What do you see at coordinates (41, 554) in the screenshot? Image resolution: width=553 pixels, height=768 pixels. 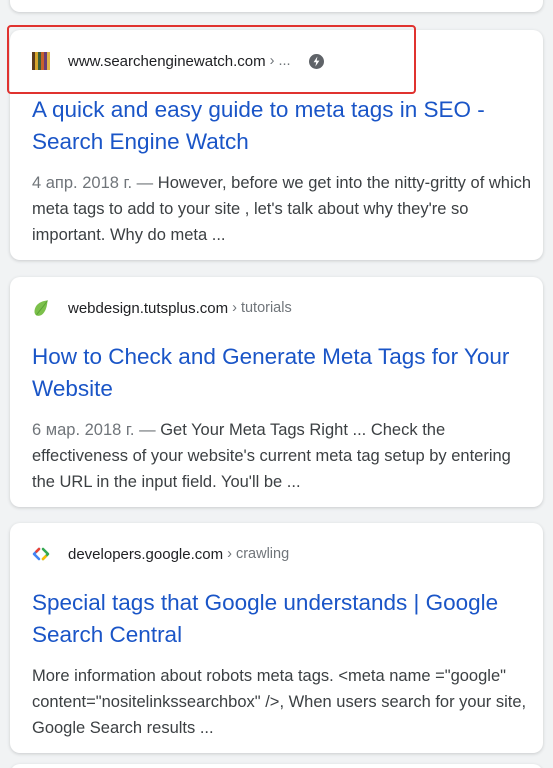 I see `code-brackets-favicon-icon` at bounding box center [41, 554].